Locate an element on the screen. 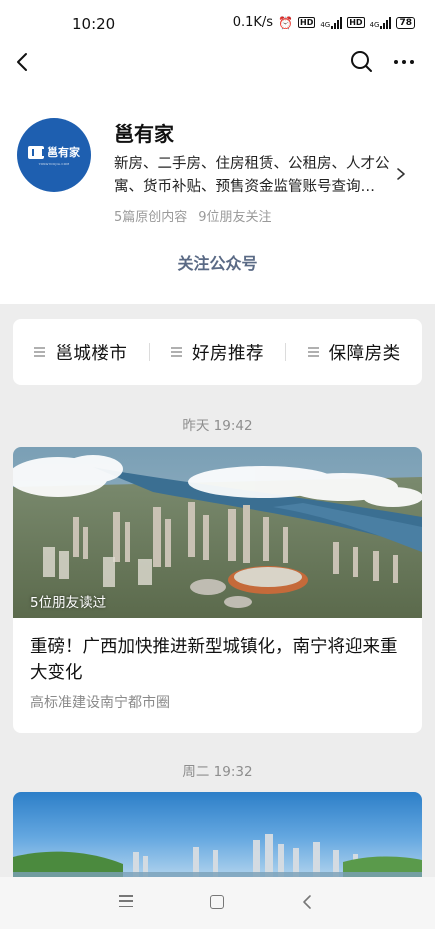 The height and width of the screenshot is (929, 435). feed-timestamp: 昨天 19:42 is located at coordinates (217, 426).